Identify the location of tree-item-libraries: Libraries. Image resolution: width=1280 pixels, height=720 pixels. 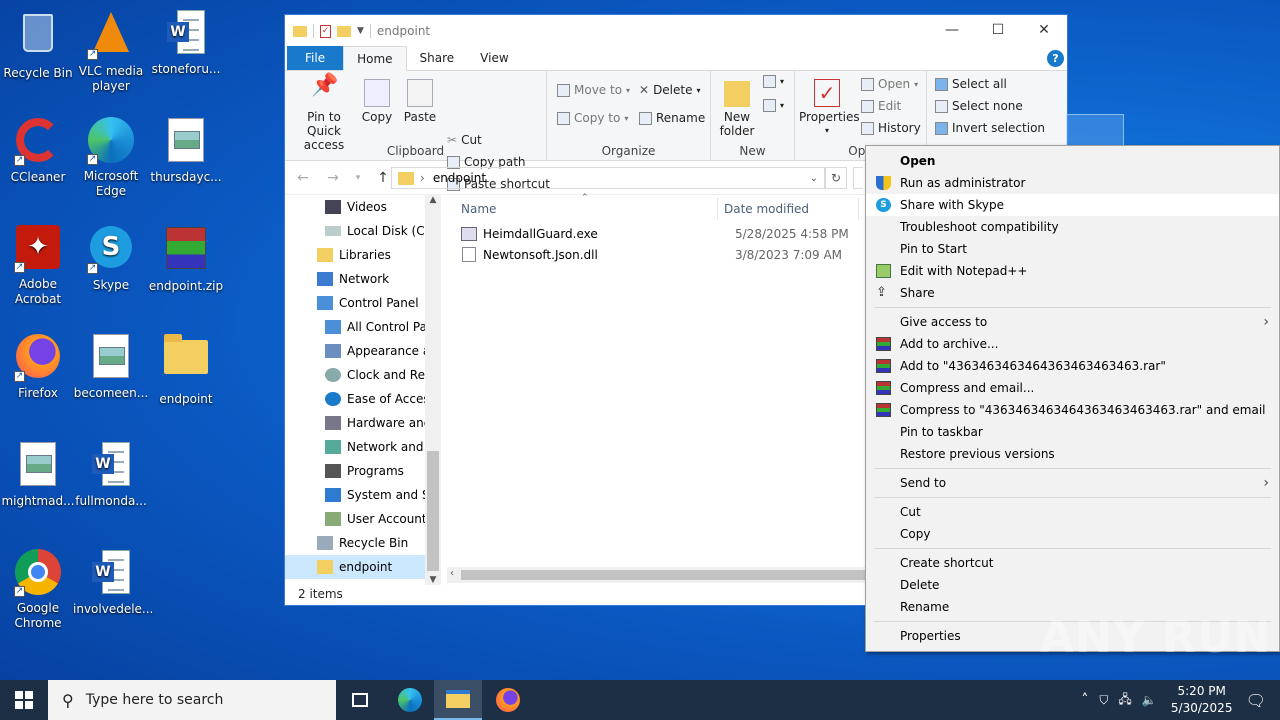
(363, 255).